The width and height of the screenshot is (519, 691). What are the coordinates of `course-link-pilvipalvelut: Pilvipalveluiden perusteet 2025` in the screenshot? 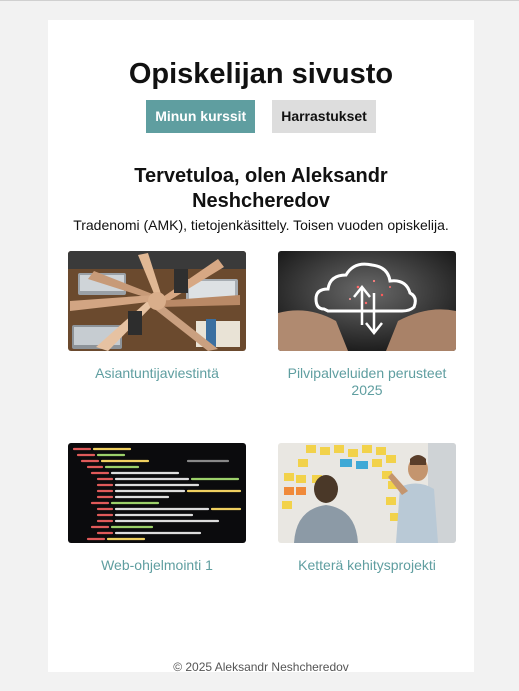 It's located at (367, 382).